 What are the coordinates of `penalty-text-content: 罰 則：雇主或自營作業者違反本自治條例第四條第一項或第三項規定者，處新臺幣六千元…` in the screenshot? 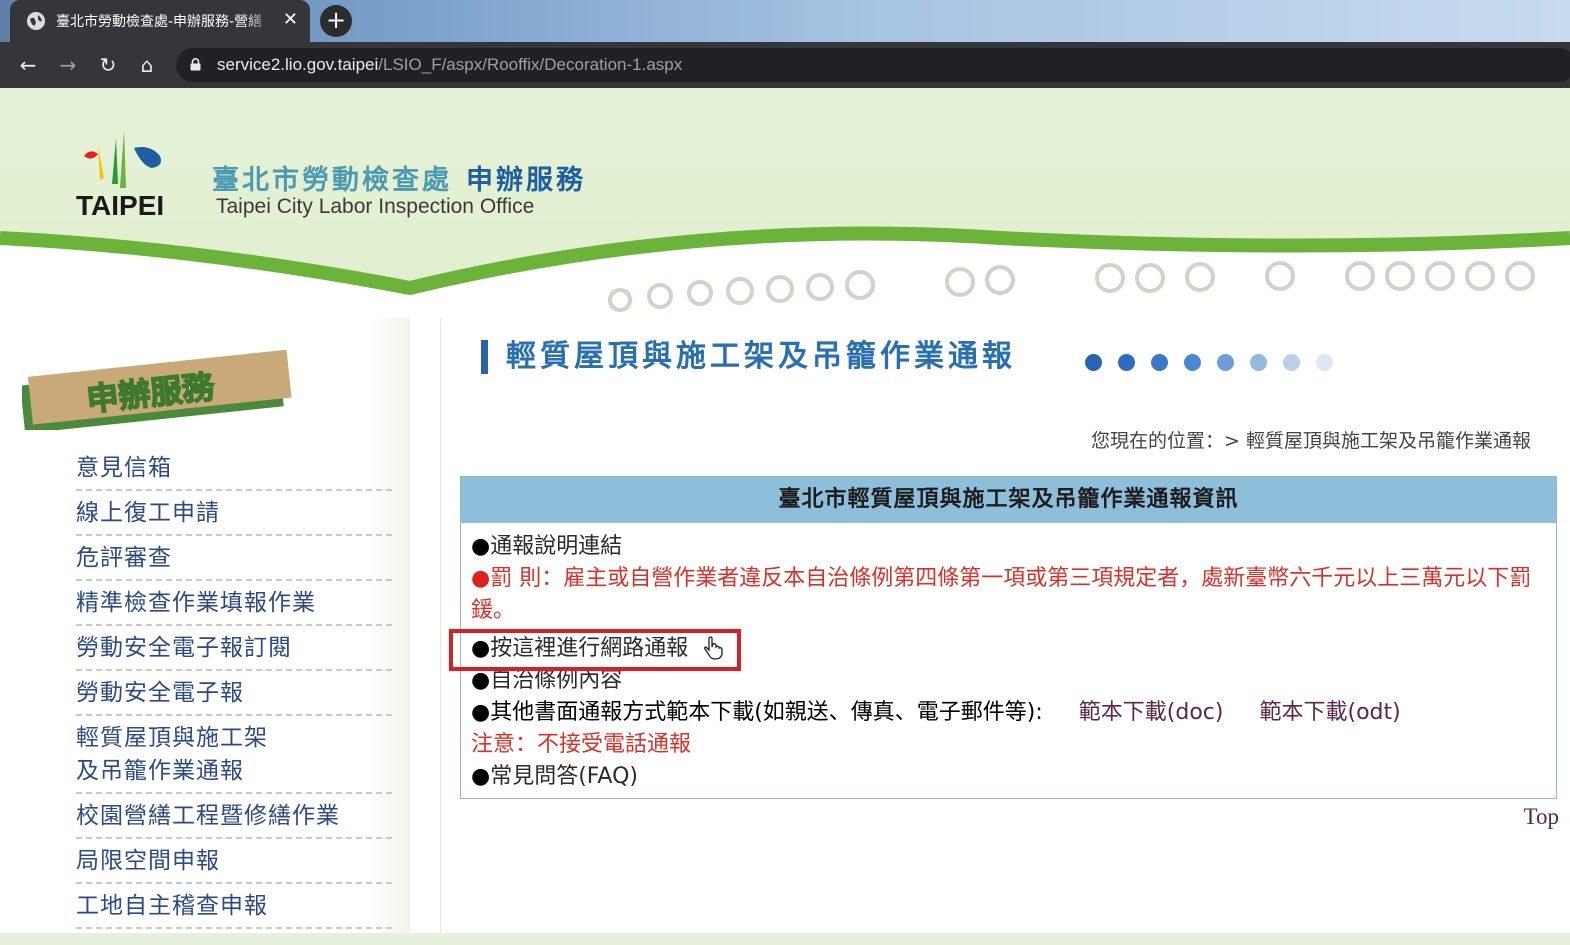 It's located at (1001, 594).